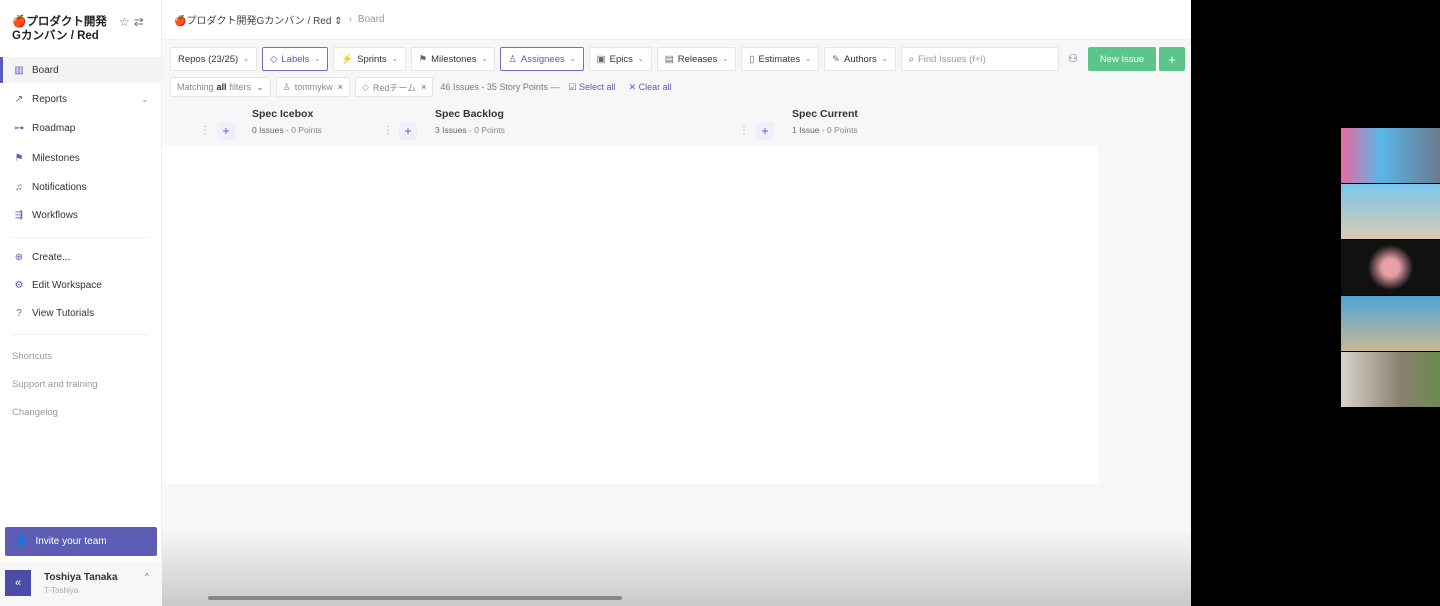 This screenshot has width=1440, height=606. What do you see at coordinates (81, 541) in the screenshot?
I see `invite-team-button: 👤 Invite your team` at bounding box center [81, 541].